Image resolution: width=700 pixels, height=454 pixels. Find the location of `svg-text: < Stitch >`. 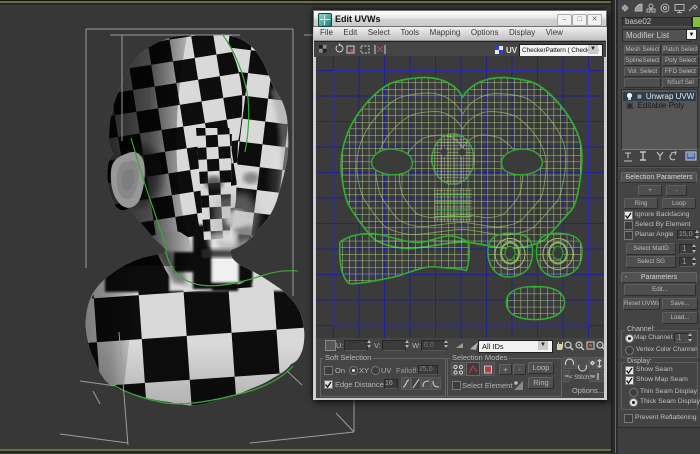

svg-text: < Stitch > is located at coordinates (582, 378).